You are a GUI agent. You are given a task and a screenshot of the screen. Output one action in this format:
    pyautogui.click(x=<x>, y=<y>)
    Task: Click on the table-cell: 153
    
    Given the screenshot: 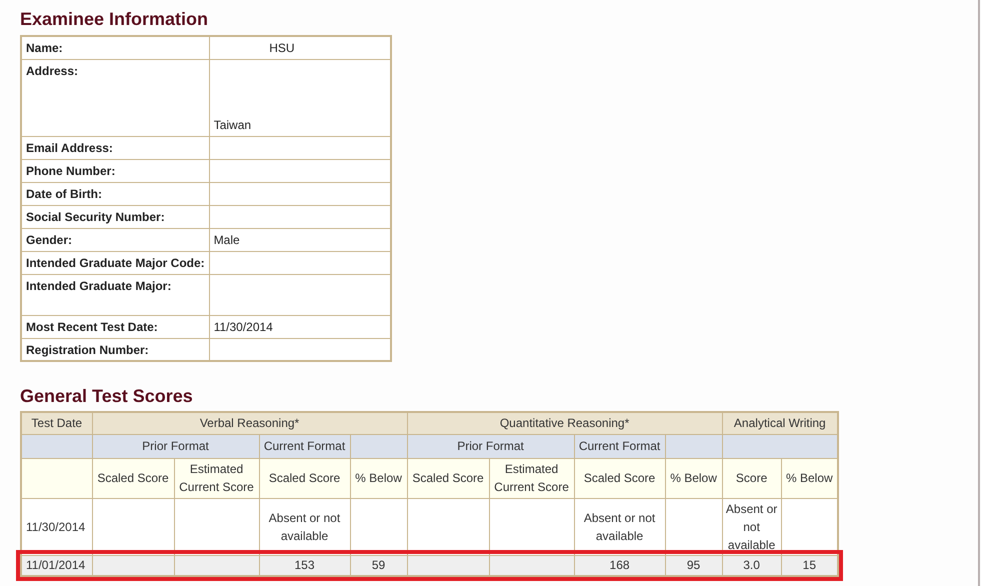 What is the action you would take?
    pyautogui.click(x=304, y=565)
    